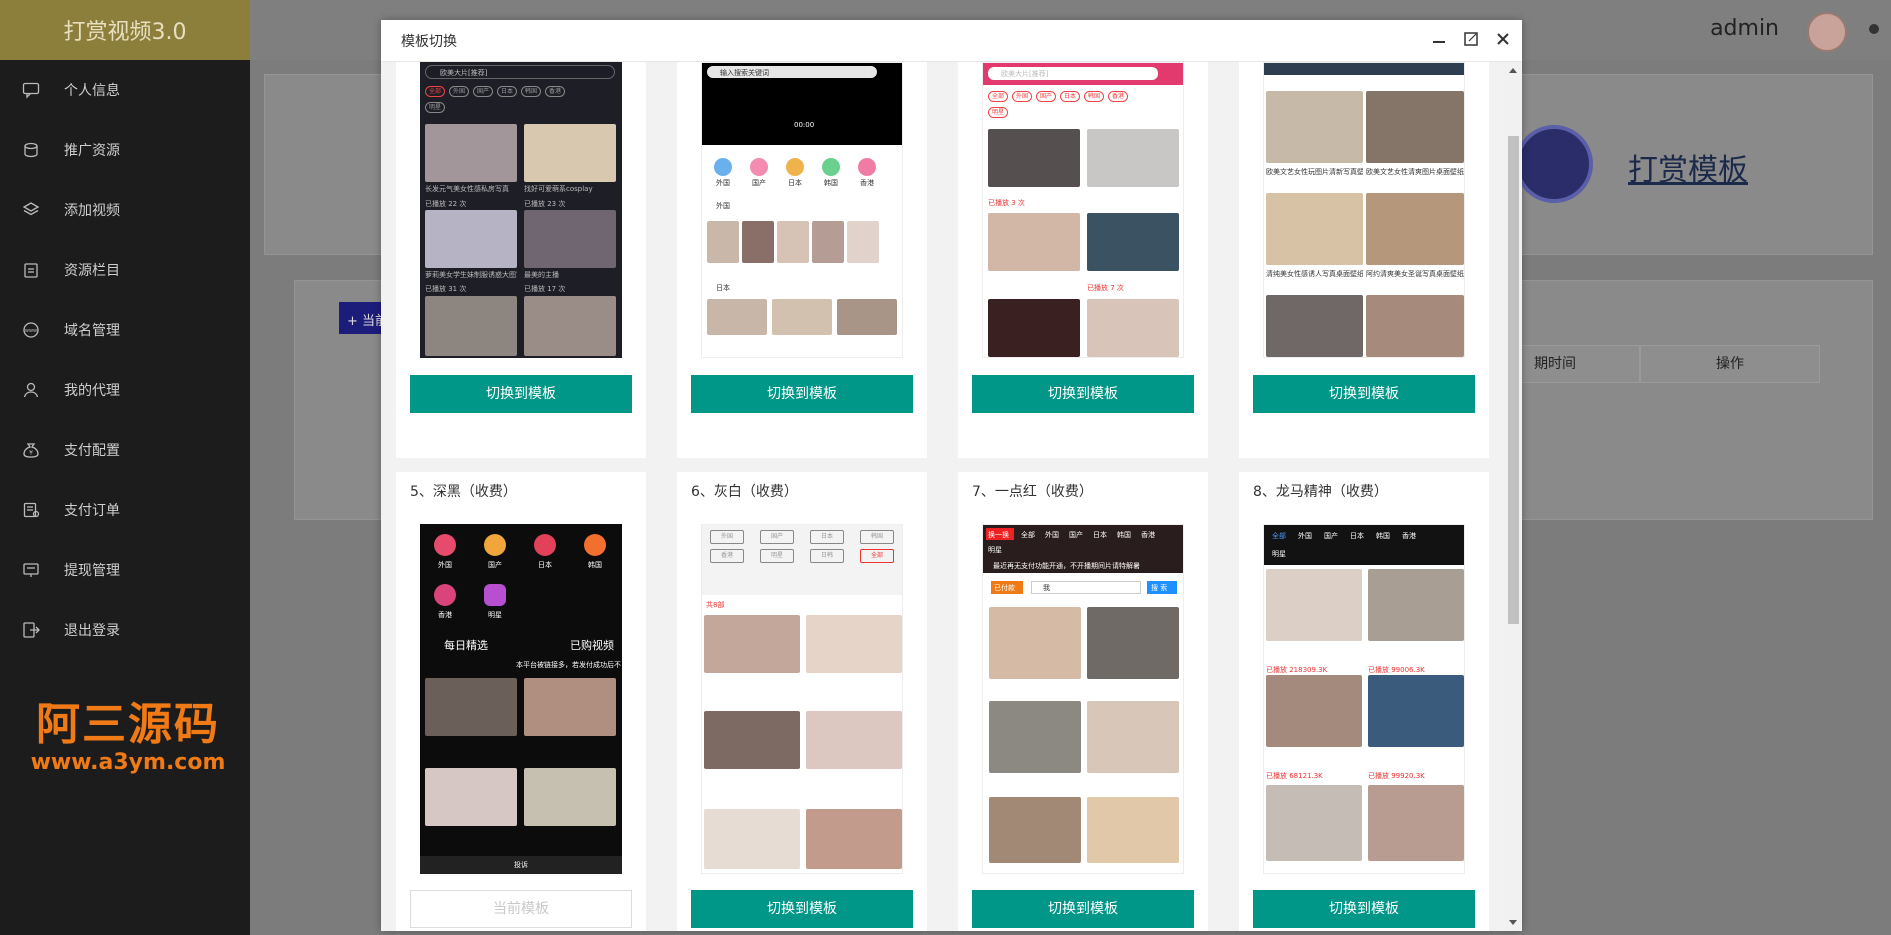 This screenshot has width=1891, height=935. Describe the element at coordinates (1032, 492) in the screenshot. I see `template-card-title: 7、一点红（收费）` at that location.